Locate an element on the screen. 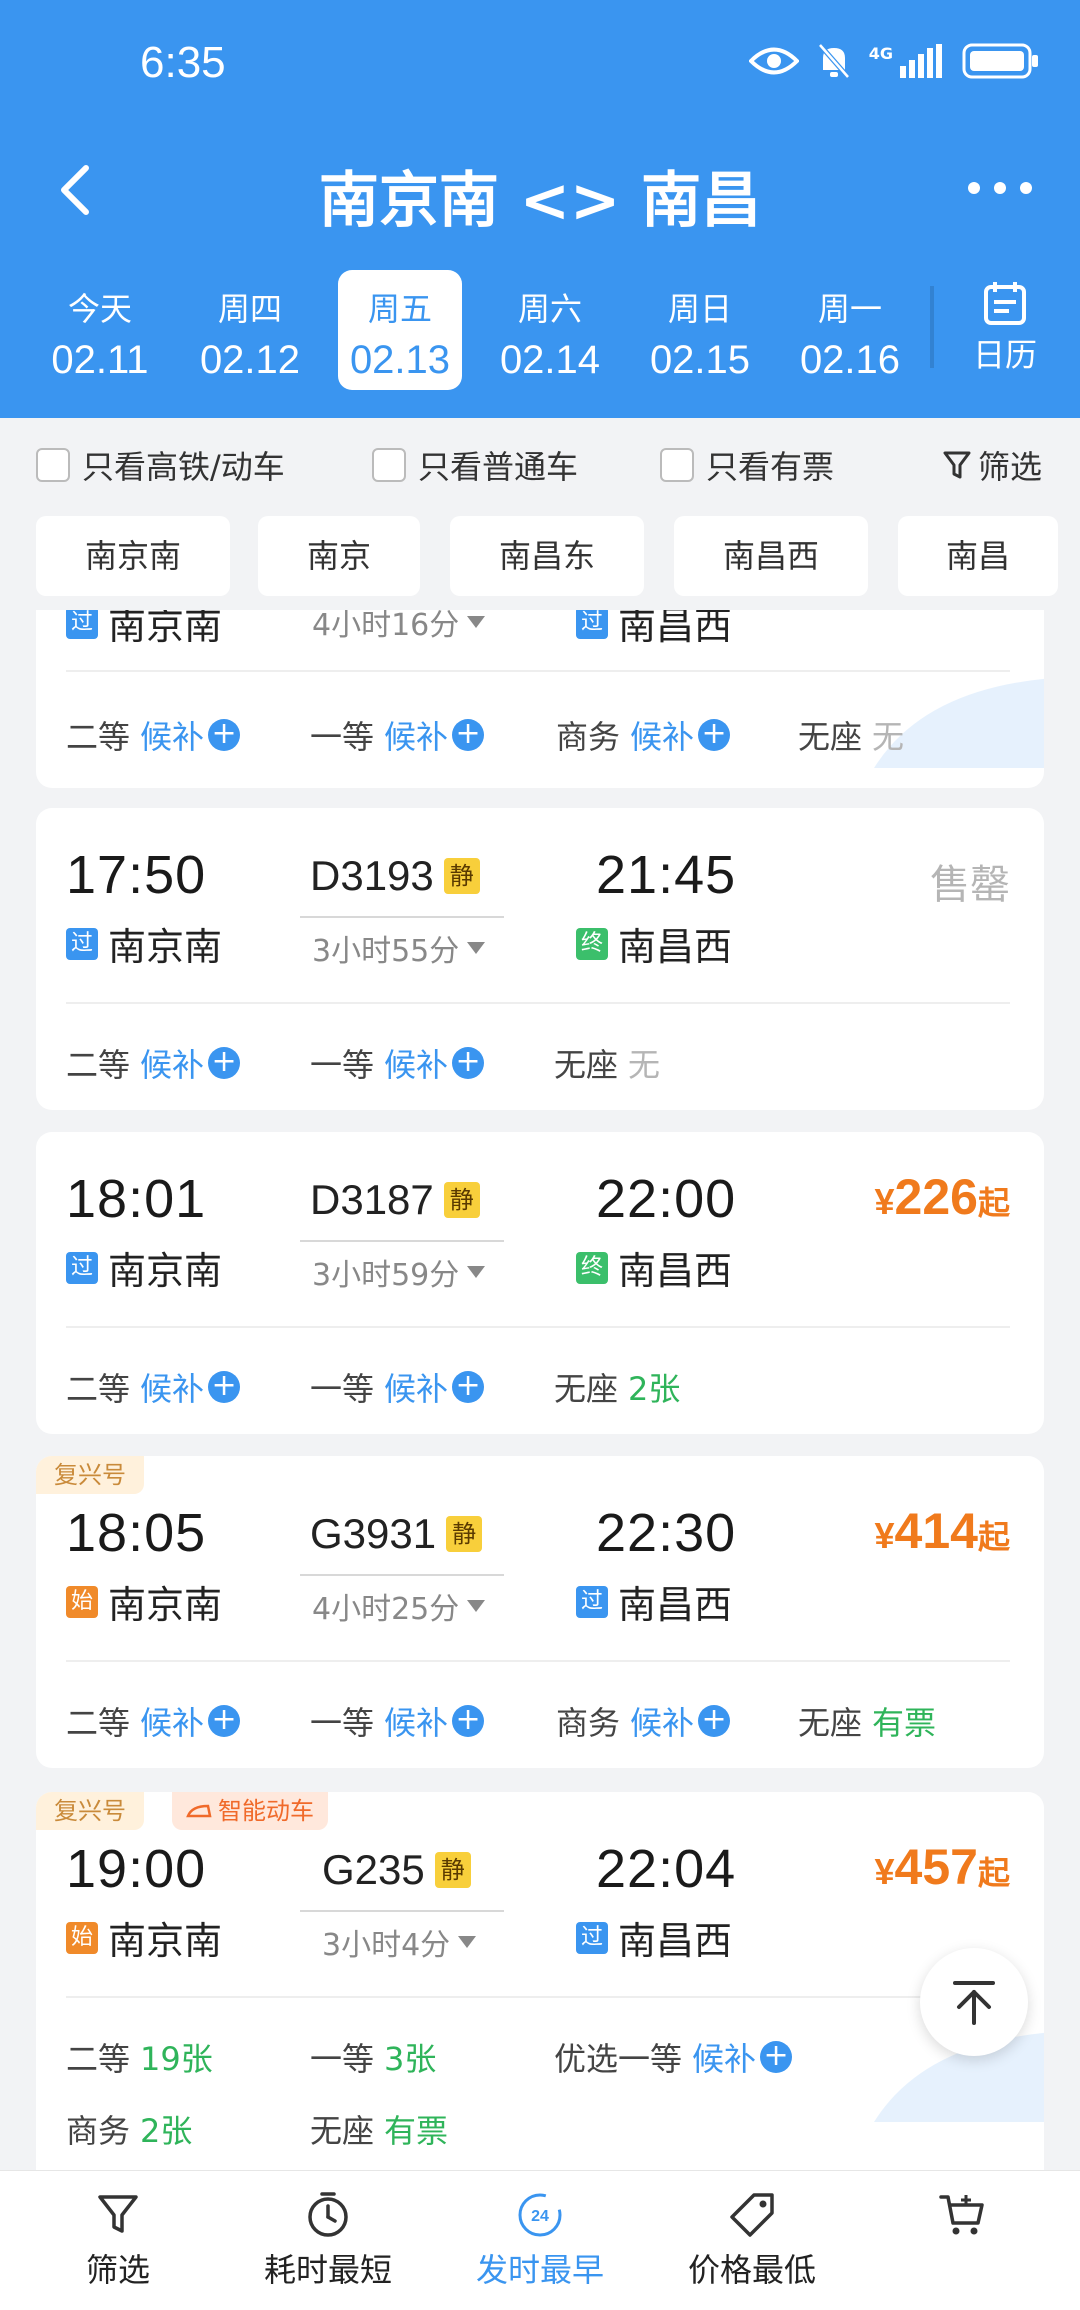  funnel-icon is located at coordinates (957, 465).